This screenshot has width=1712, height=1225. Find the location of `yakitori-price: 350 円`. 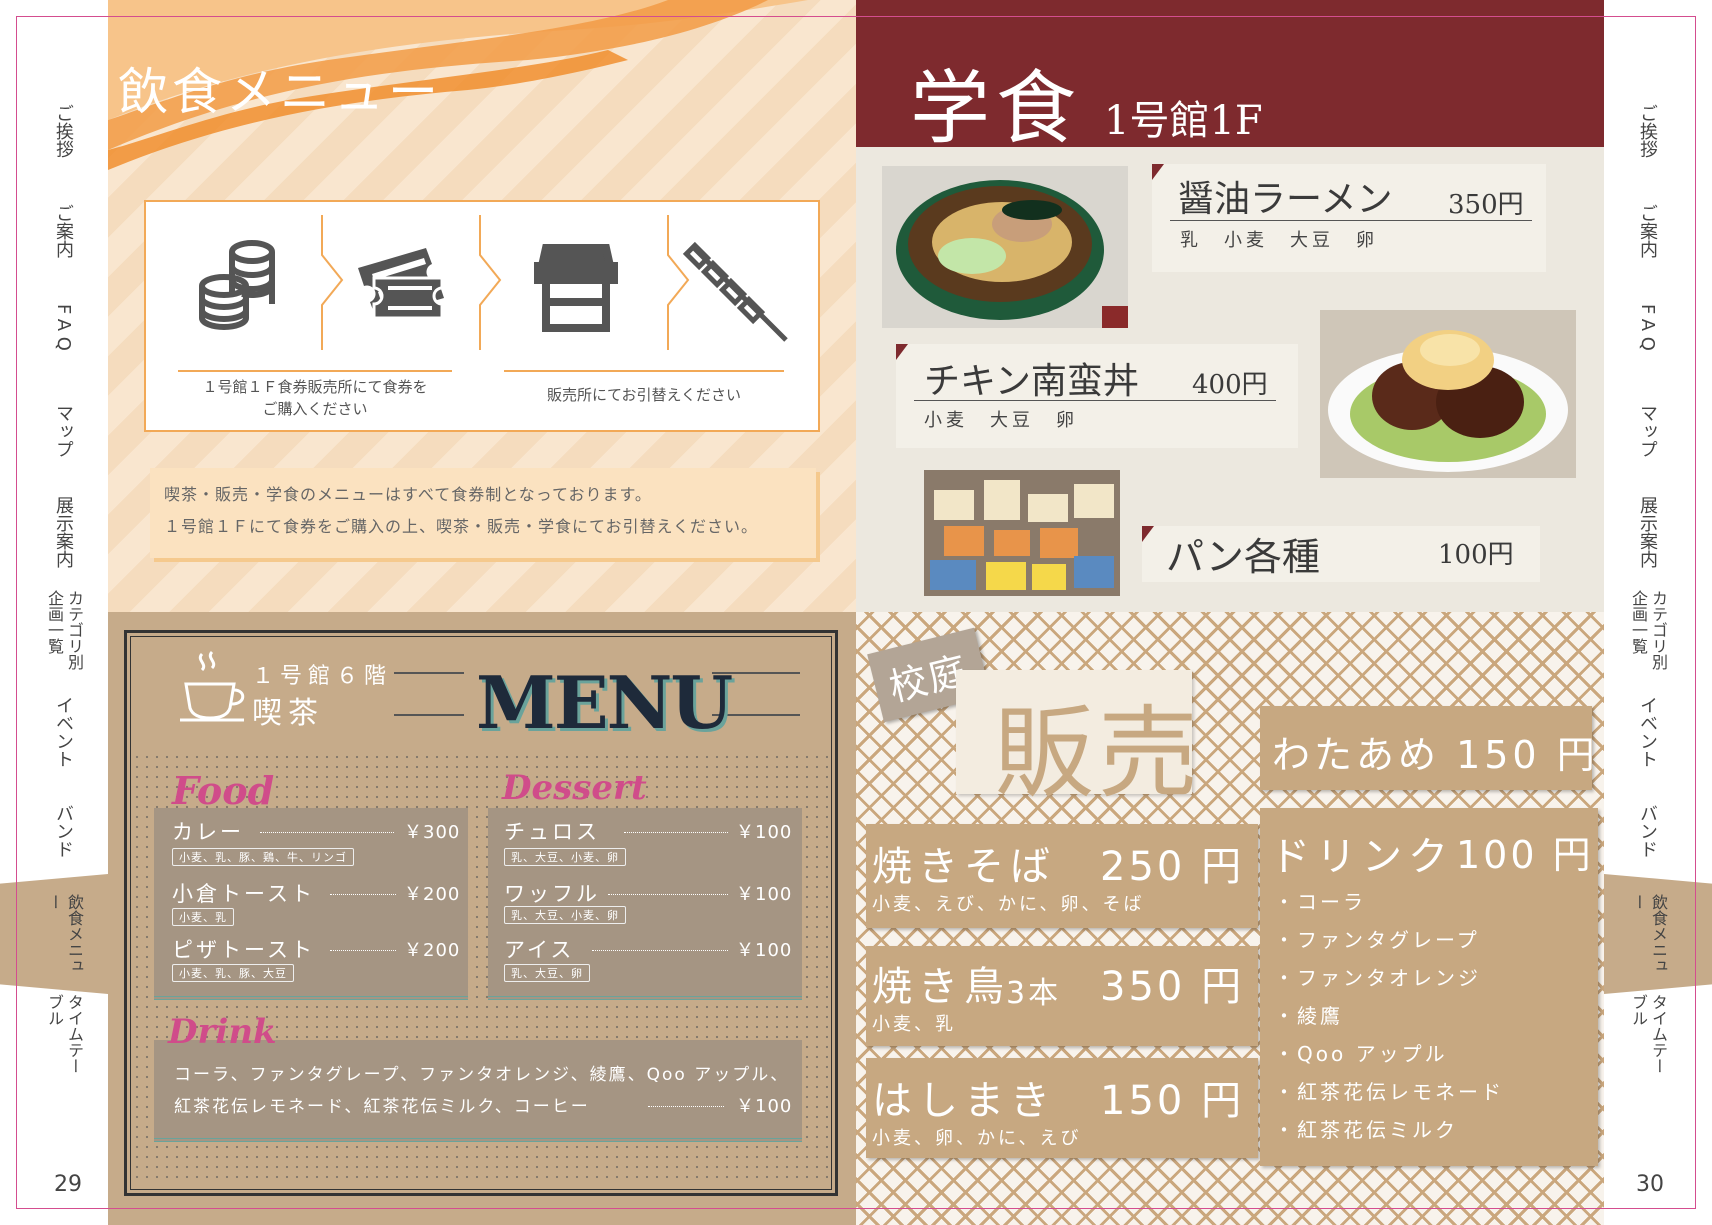

yakitori-price: 350 円 is located at coordinates (1172, 987).